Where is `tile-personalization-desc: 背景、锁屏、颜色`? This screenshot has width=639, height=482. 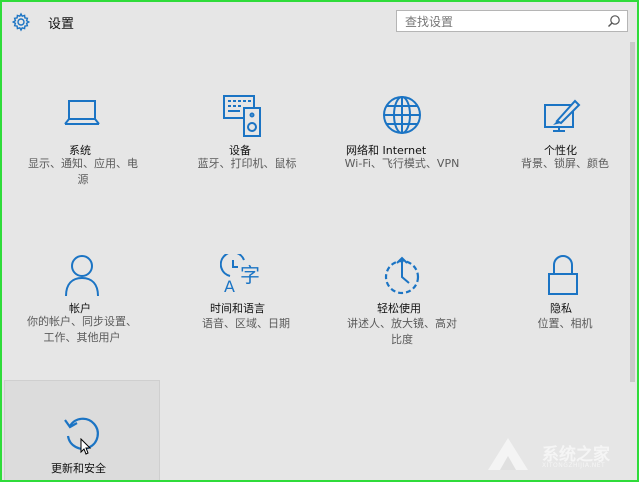
tile-personalization-desc: 背景、锁屏、颜色 is located at coordinates (565, 164).